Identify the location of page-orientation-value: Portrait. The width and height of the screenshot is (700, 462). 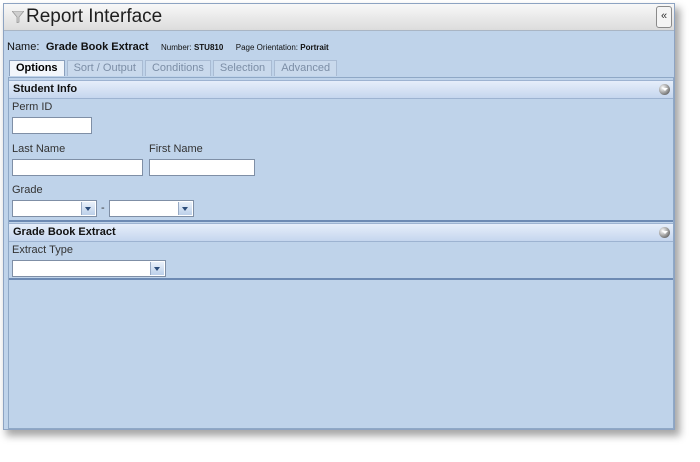
(314, 47).